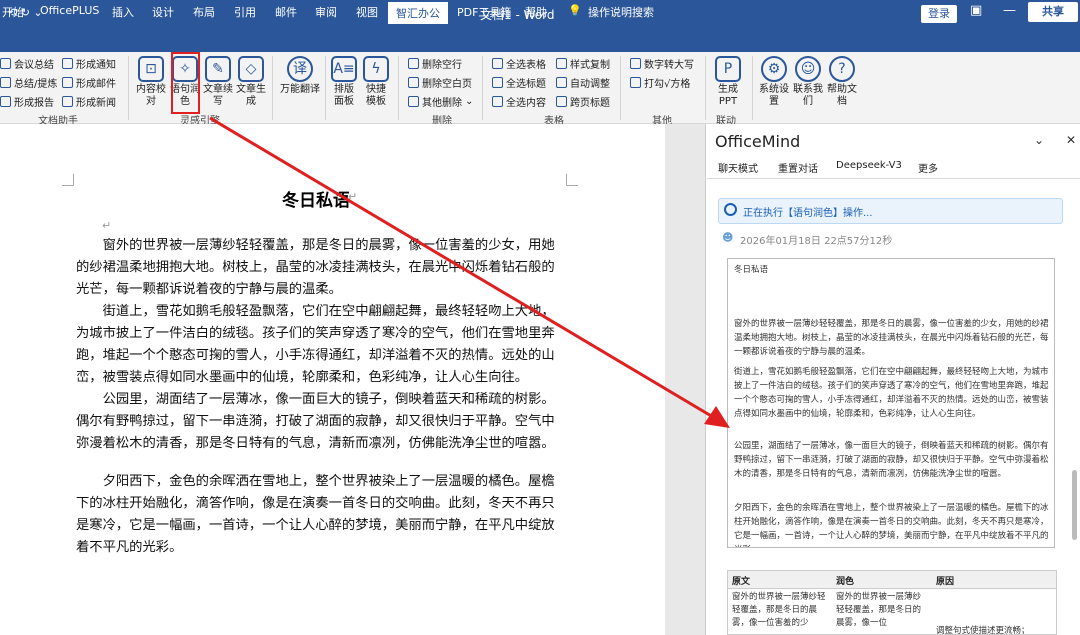 The width and height of the screenshot is (1080, 635). What do you see at coordinates (662, 63) in the screenshot?
I see `number-to-uppercase-button: 数字转大写` at bounding box center [662, 63].